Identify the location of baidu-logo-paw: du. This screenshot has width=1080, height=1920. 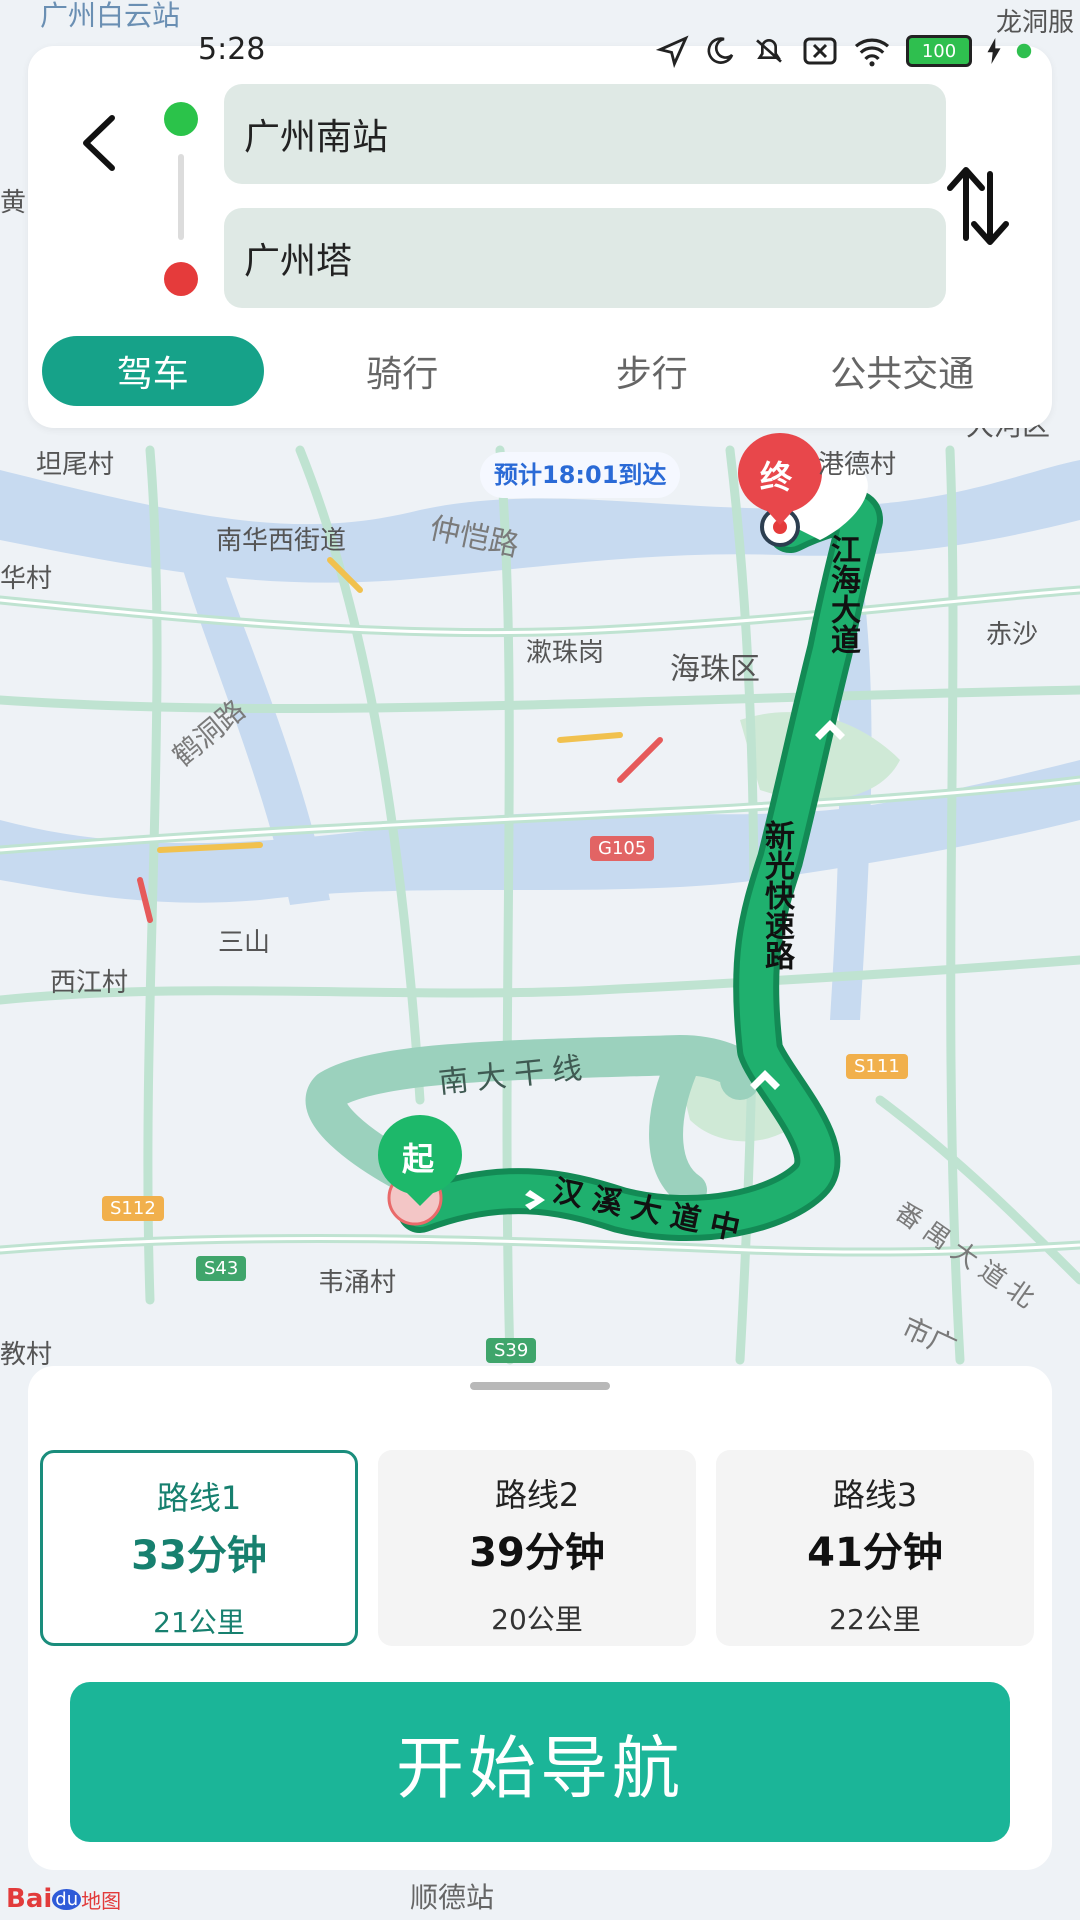
(67, 1899).